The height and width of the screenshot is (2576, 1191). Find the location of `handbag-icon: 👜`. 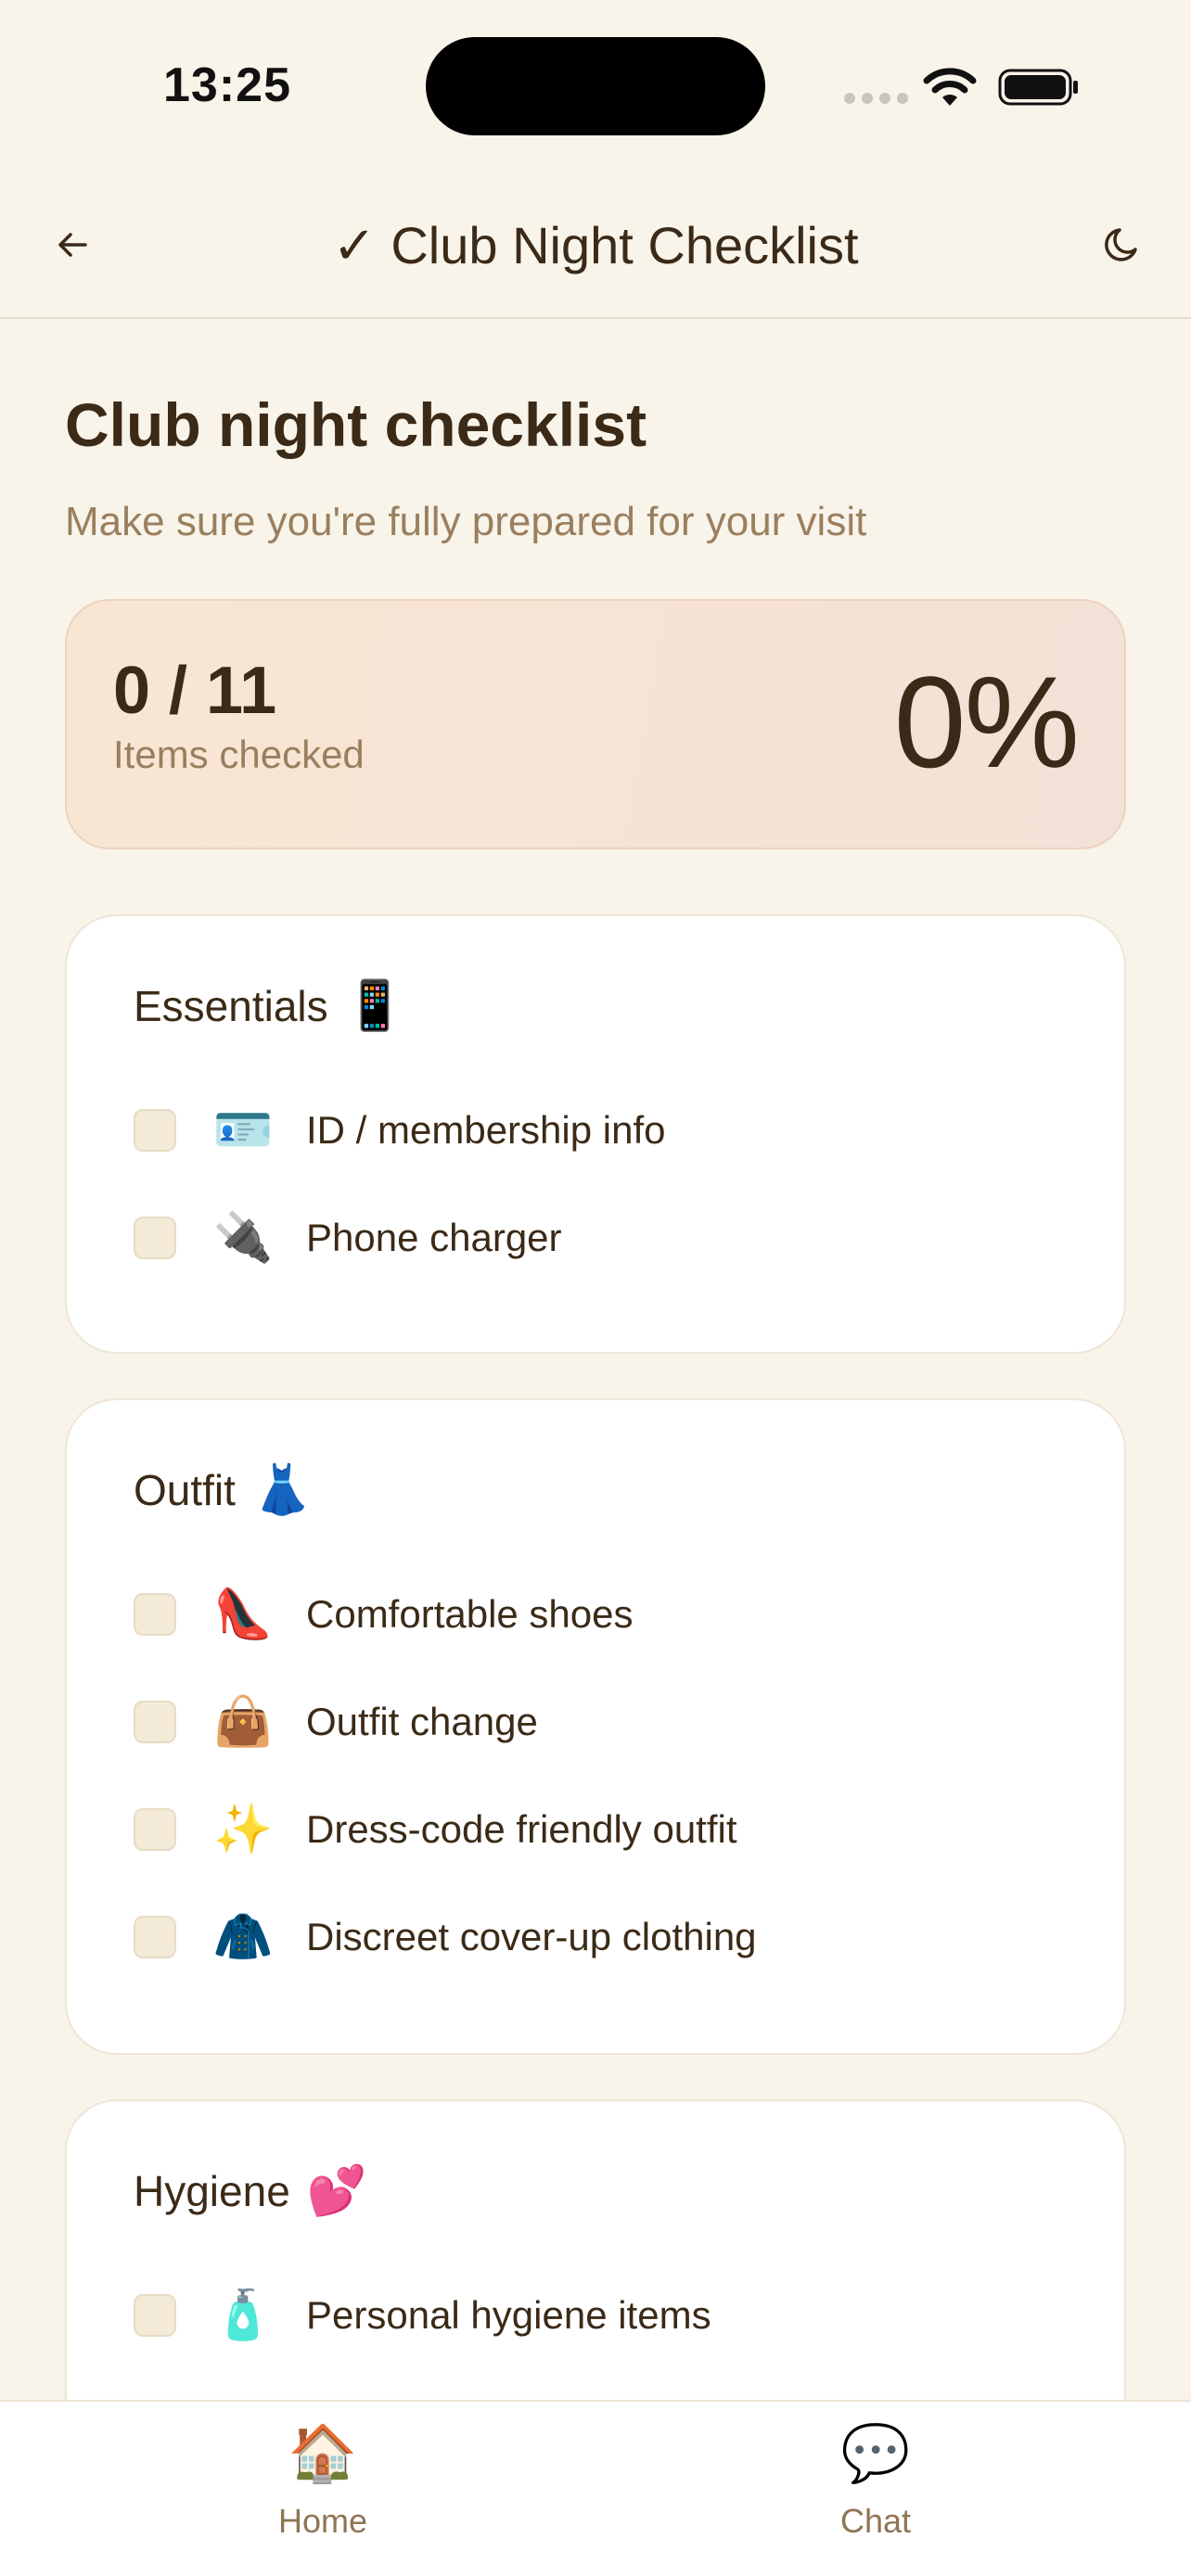

handbag-icon: 👜 is located at coordinates (243, 1722).